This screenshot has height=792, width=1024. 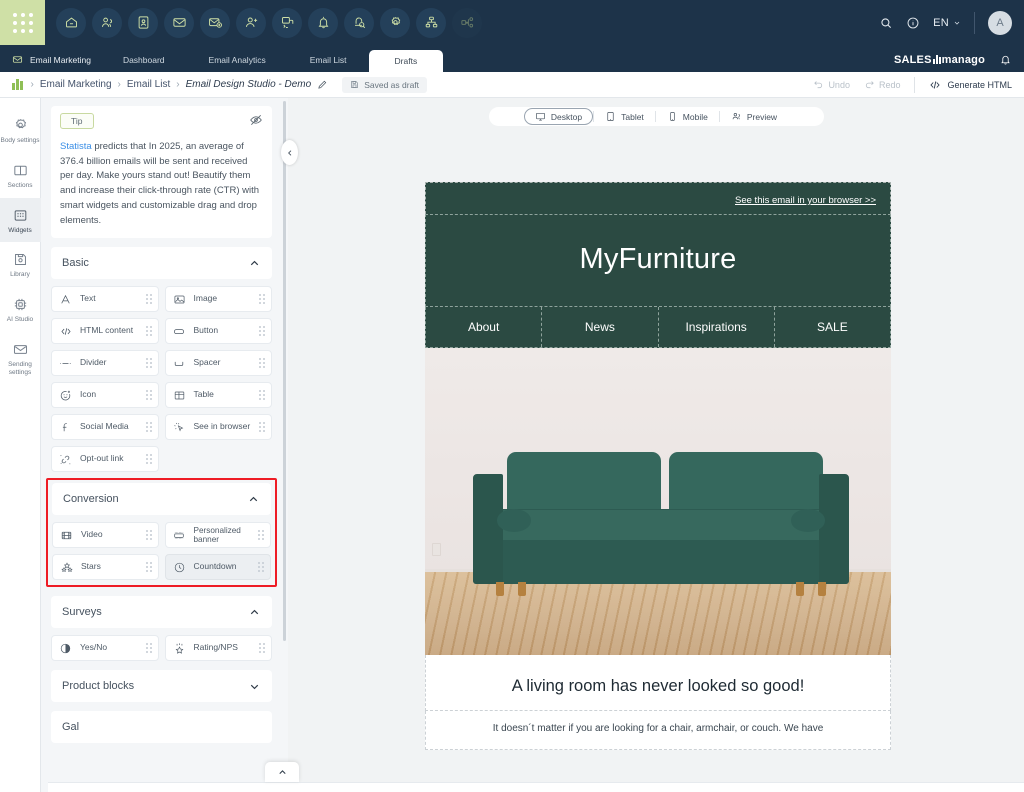 I want to click on device-desktop-button: Desktop, so click(x=558, y=116).